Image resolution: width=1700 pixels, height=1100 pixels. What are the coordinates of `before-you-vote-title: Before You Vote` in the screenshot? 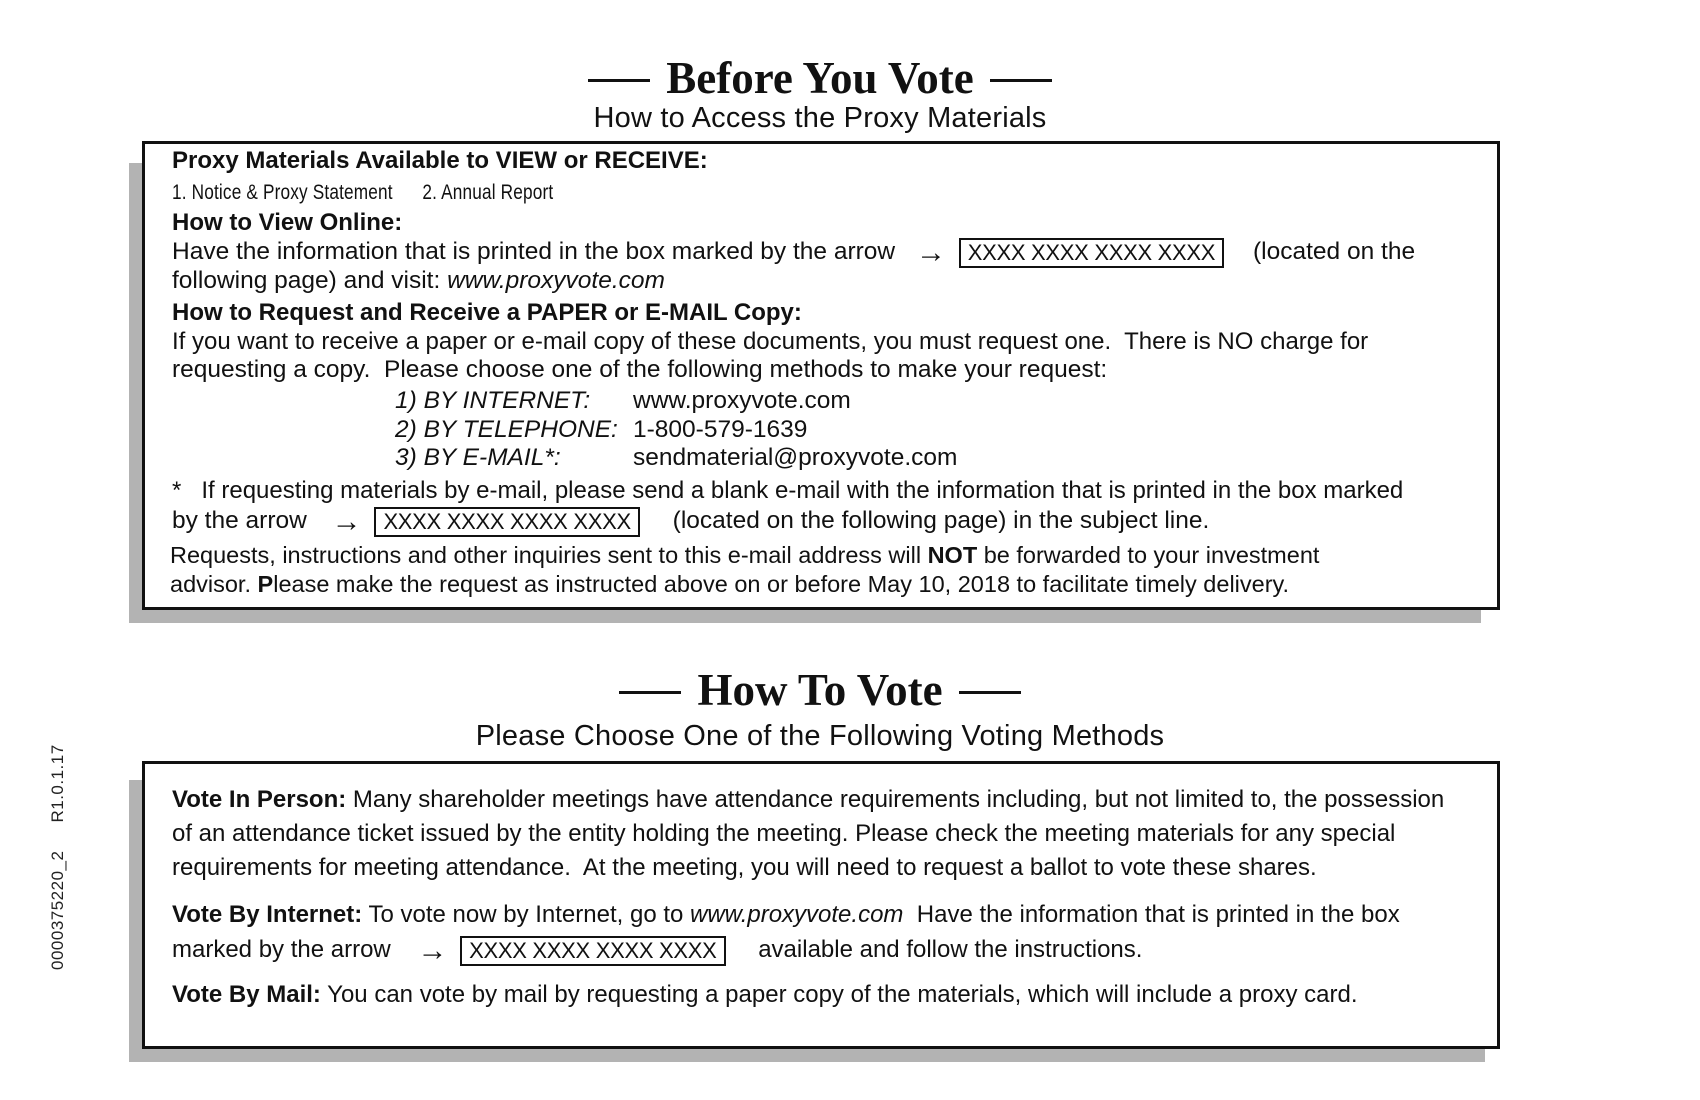 It's located at (820, 78).